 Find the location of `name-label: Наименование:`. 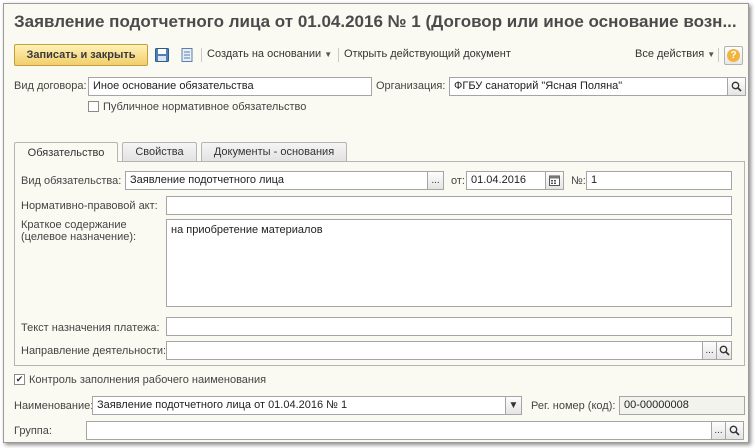

name-label: Наименование: is located at coordinates (54, 406).